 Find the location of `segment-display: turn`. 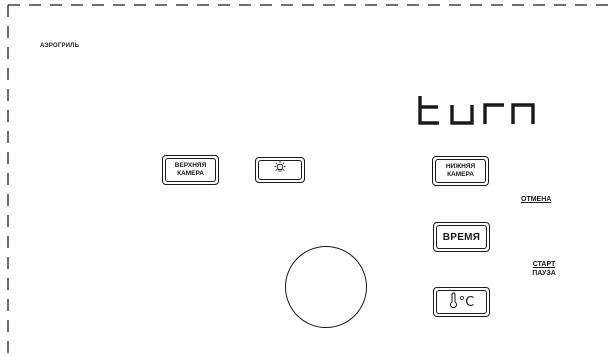

segment-display: turn is located at coordinates (477, 112).